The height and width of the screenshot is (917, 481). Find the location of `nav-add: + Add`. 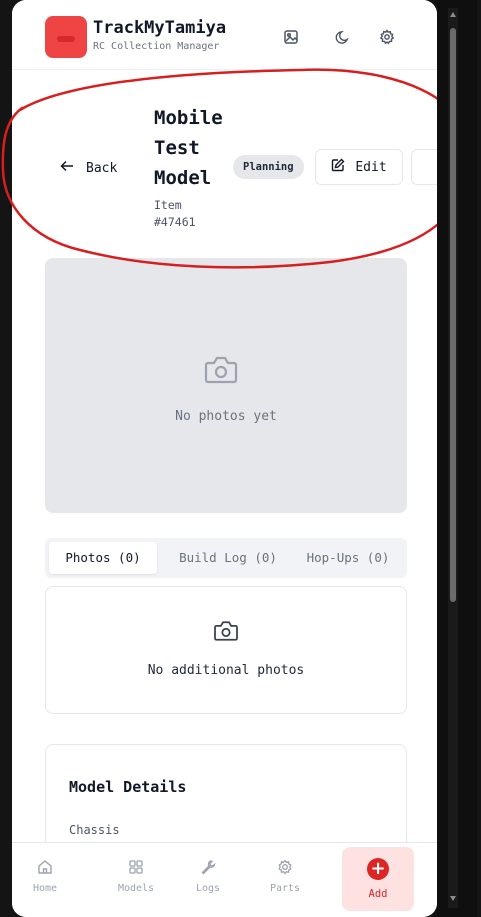

nav-add: + Add is located at coordinates (378, 879).